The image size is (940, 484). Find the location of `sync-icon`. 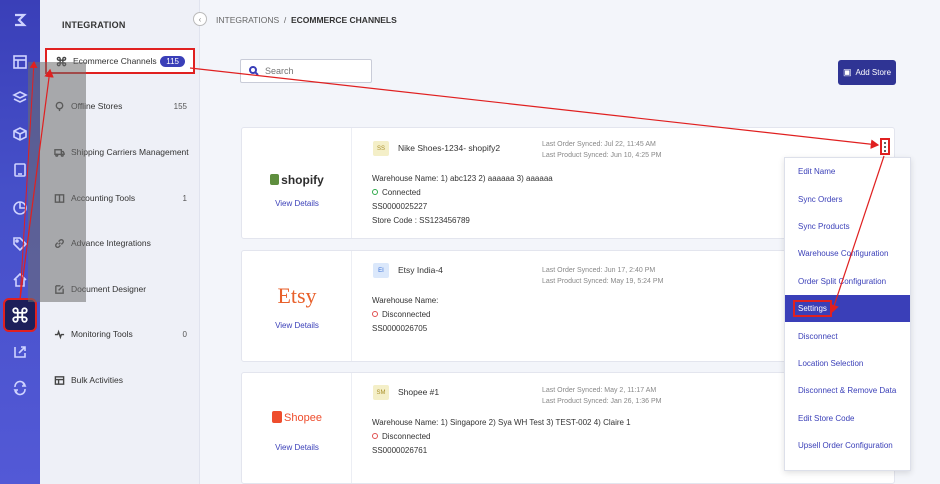

sync-icon is located at coordinates (20, 388).